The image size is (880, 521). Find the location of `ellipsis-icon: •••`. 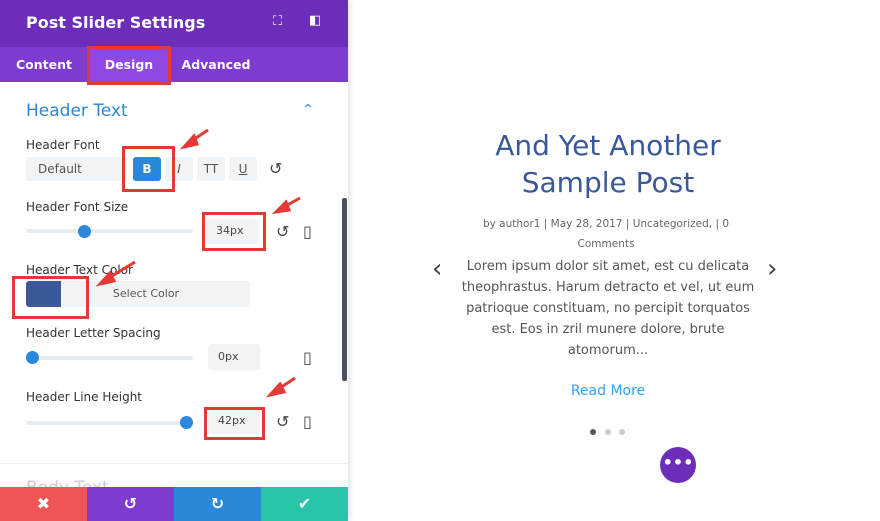

ellipsis-icon: ••• is located at coordinates (678, 462).